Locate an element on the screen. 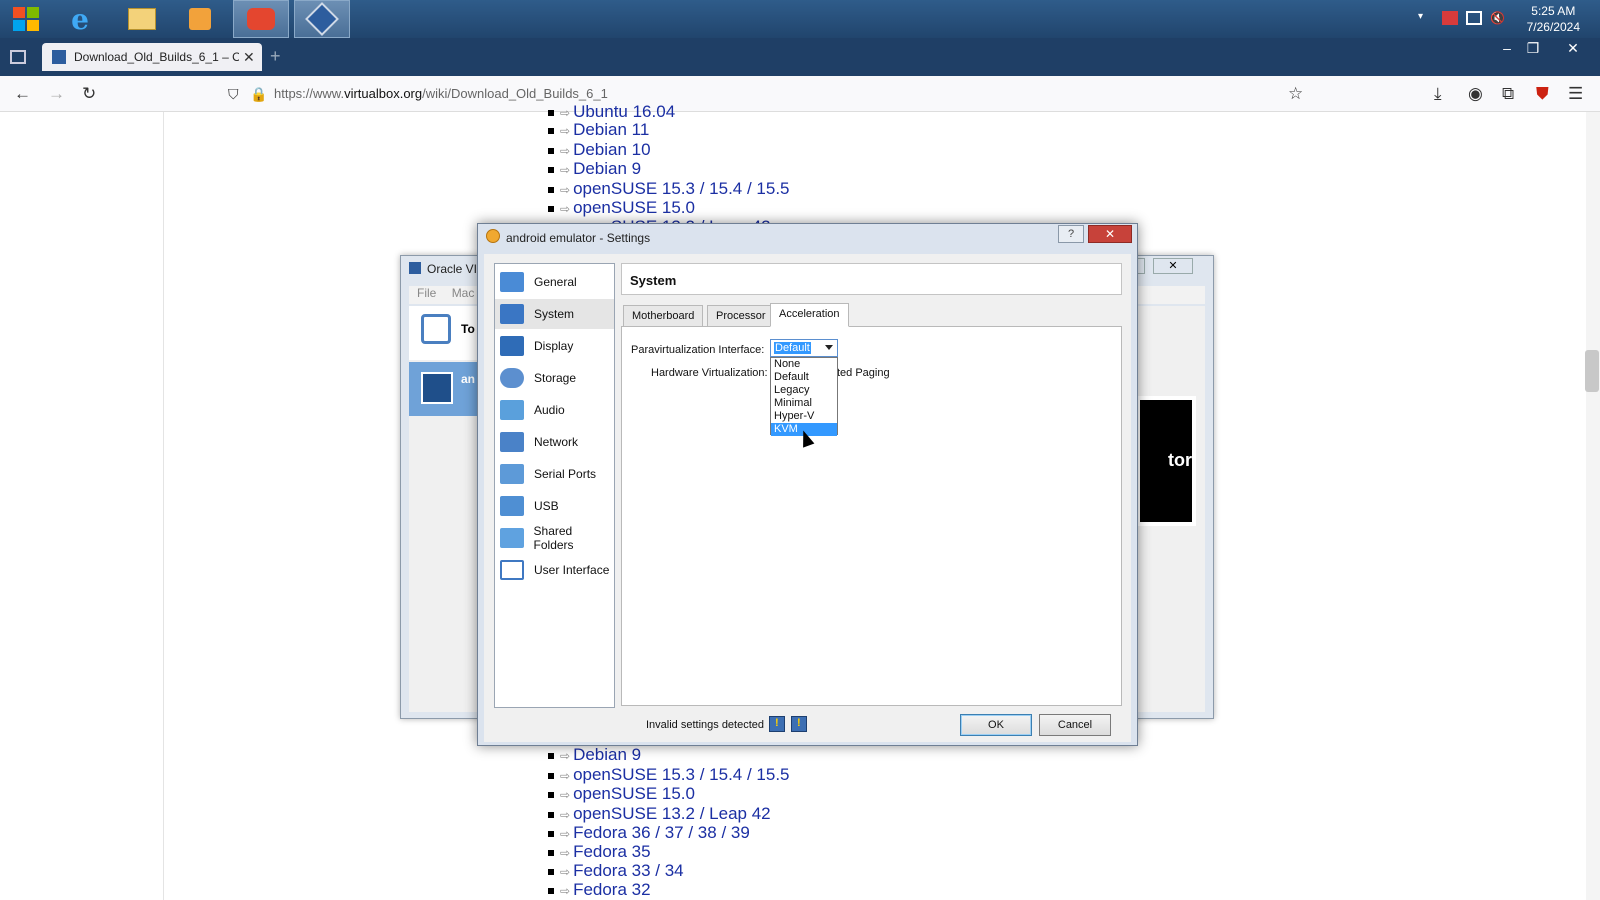 This screenshot has height=900, width=1600. forward-icon: → is located at coordinates (56, 94).